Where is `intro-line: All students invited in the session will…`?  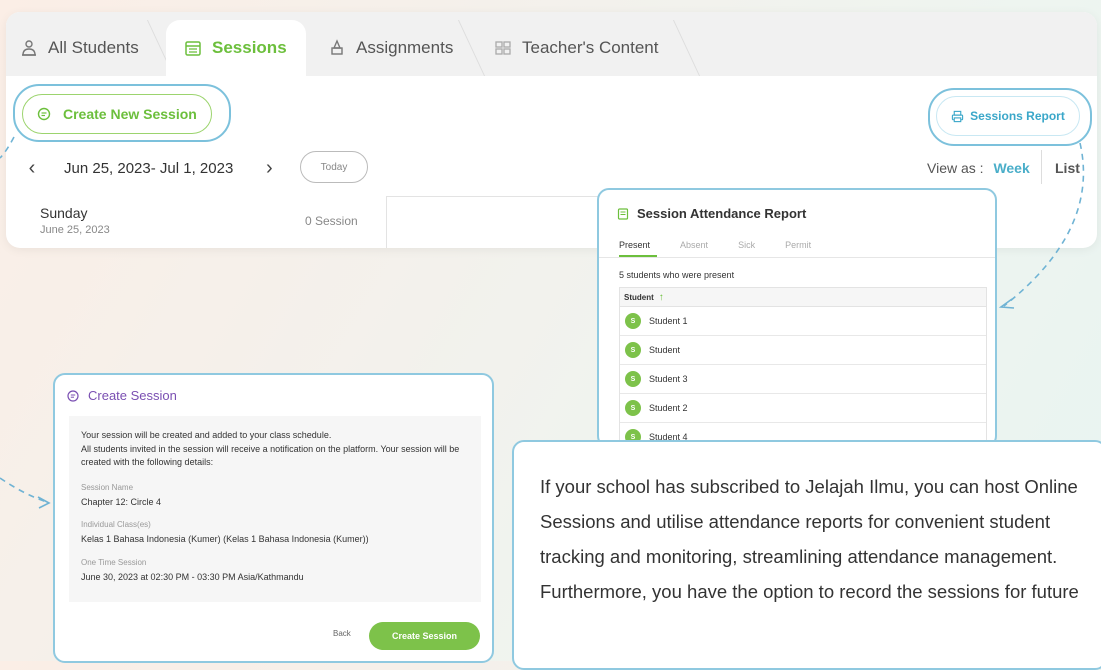 intro-line: All students invited in the session will… is located at coordinates (270, 455).